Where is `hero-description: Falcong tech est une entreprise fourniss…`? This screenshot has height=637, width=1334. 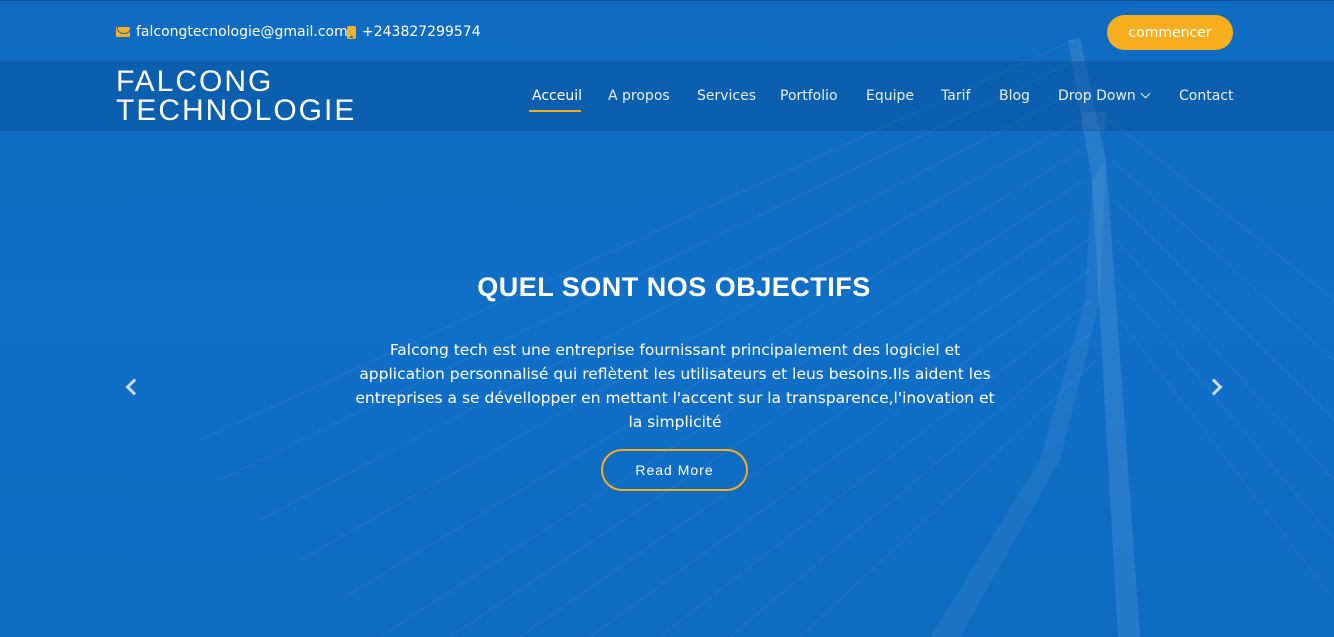
hero-description: Falcong tech est une entreprise fourniss… is located at coordinates (675, 386).